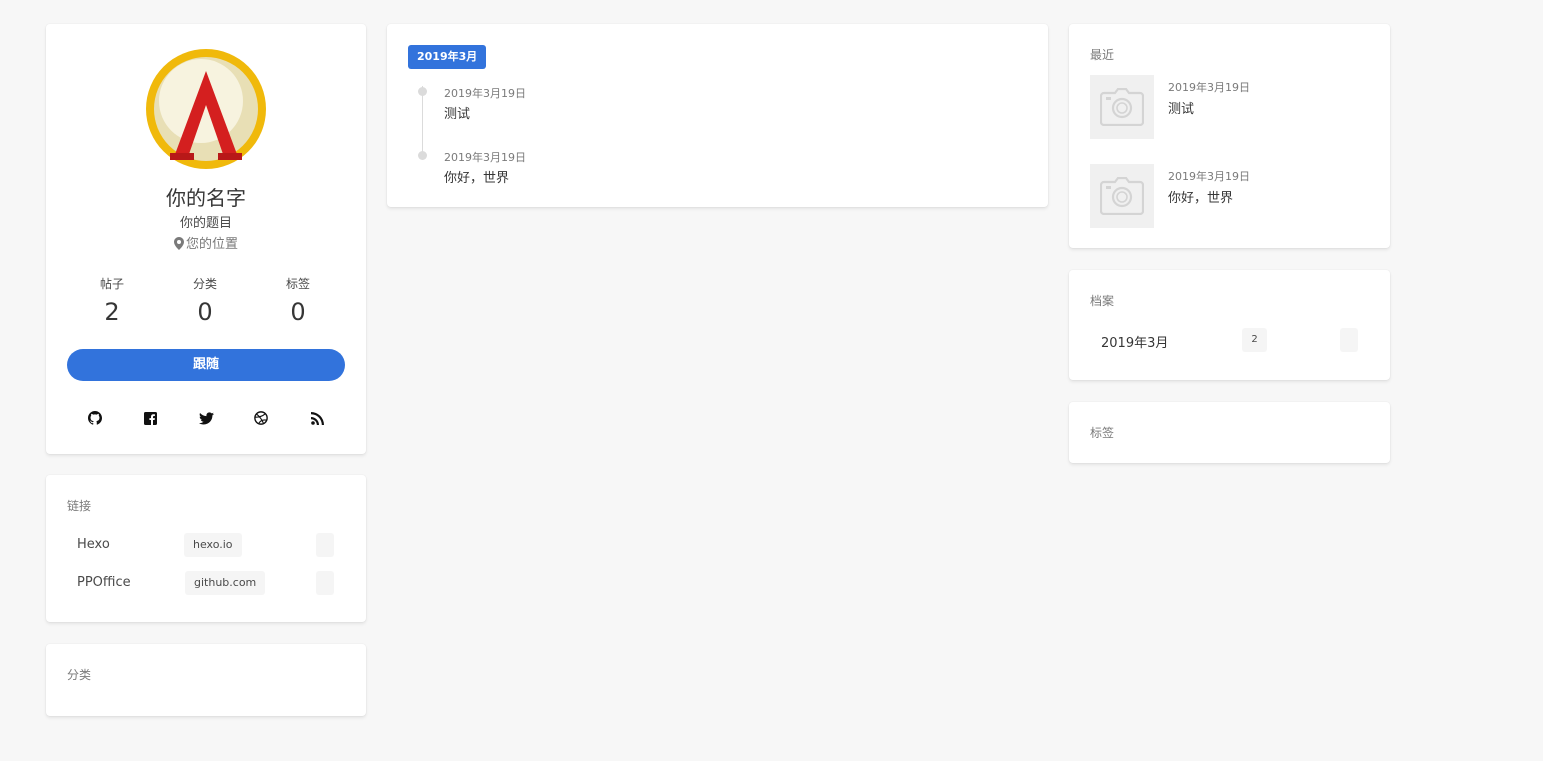 The width and height of the screenshot is (1543, 761). What do you see at coordinates (95, 418) in the screenshot?
I see `github-icon` at bounding box center [95, 418].